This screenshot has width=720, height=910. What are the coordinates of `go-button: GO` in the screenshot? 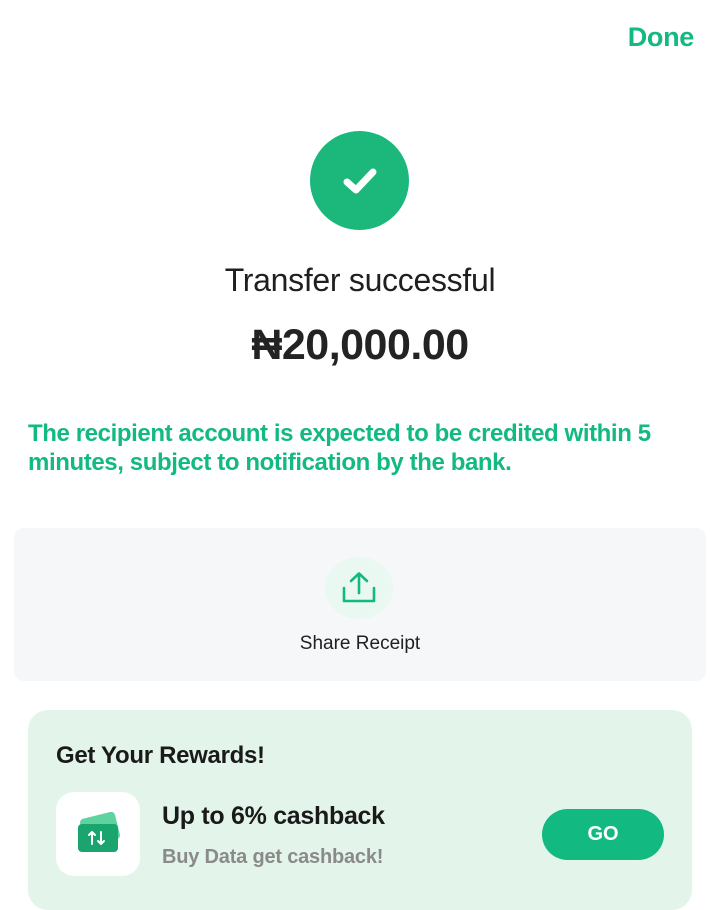 It's located at (603, 834).